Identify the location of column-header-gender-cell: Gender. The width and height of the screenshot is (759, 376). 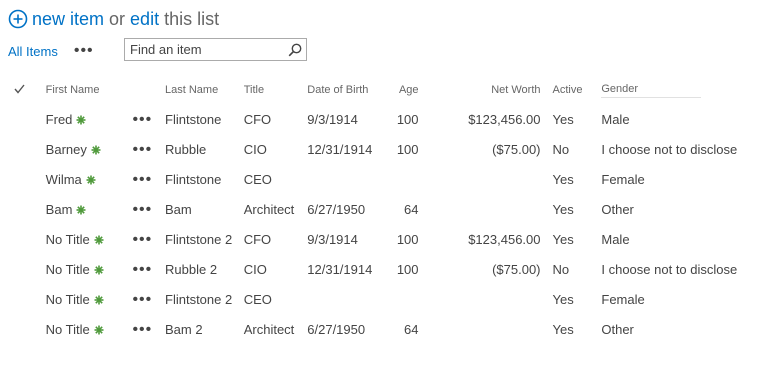
(680, 90).